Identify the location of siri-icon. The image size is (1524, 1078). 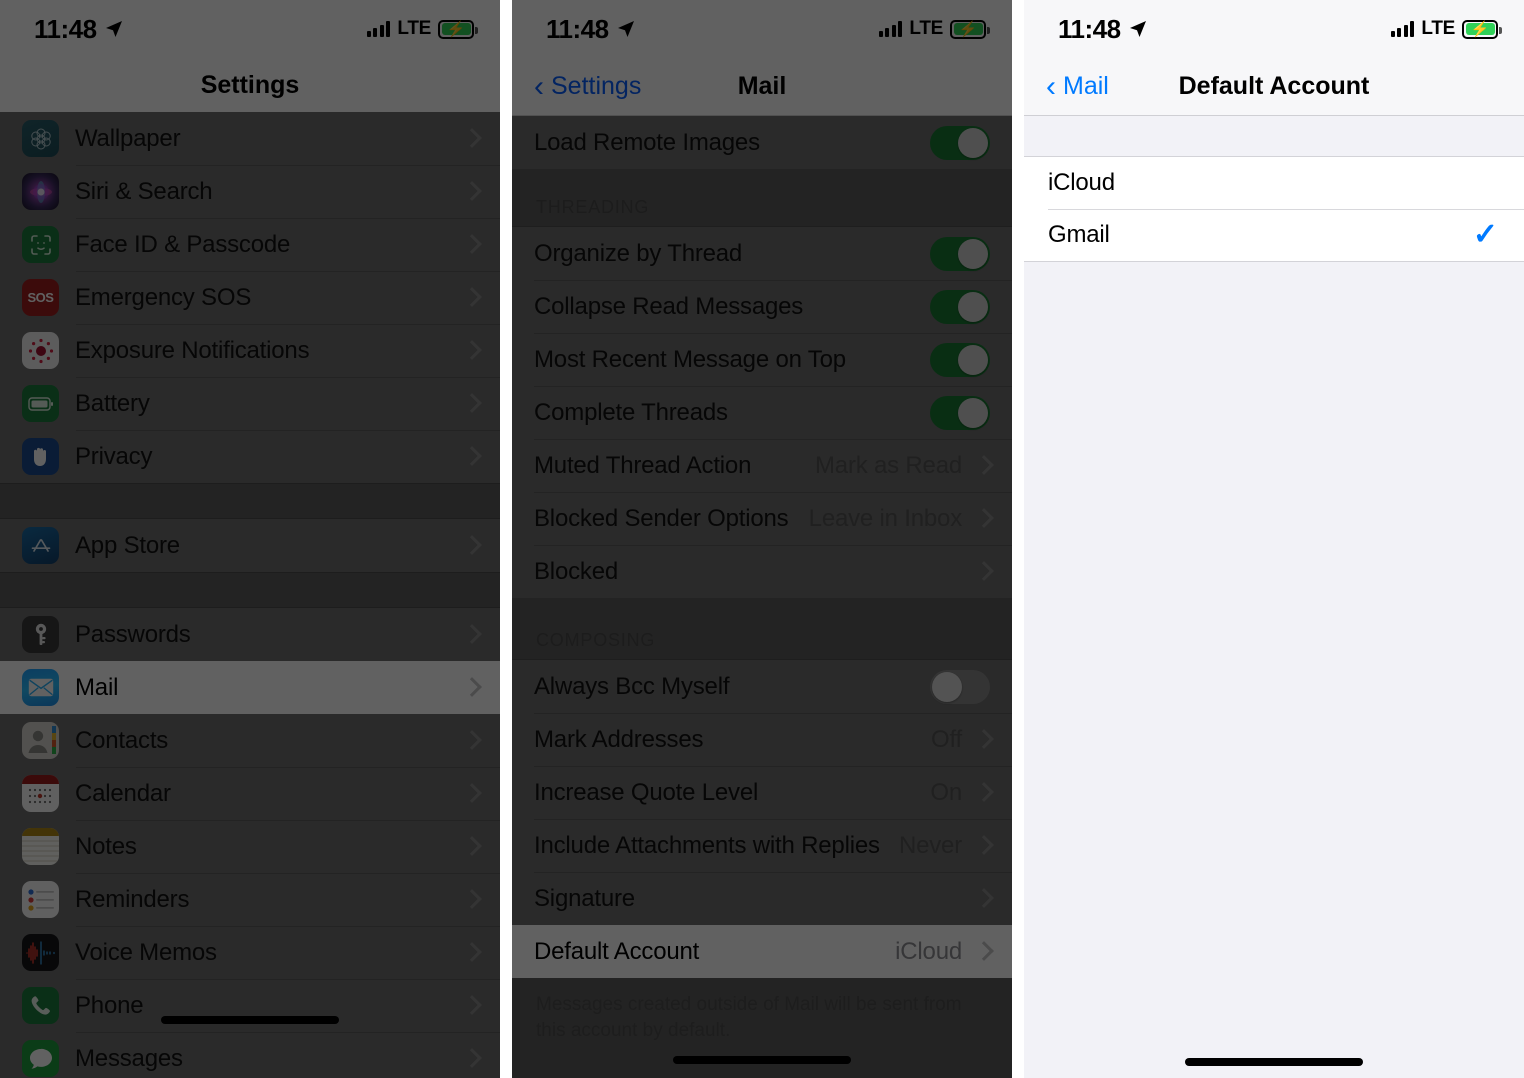
(40, 191).